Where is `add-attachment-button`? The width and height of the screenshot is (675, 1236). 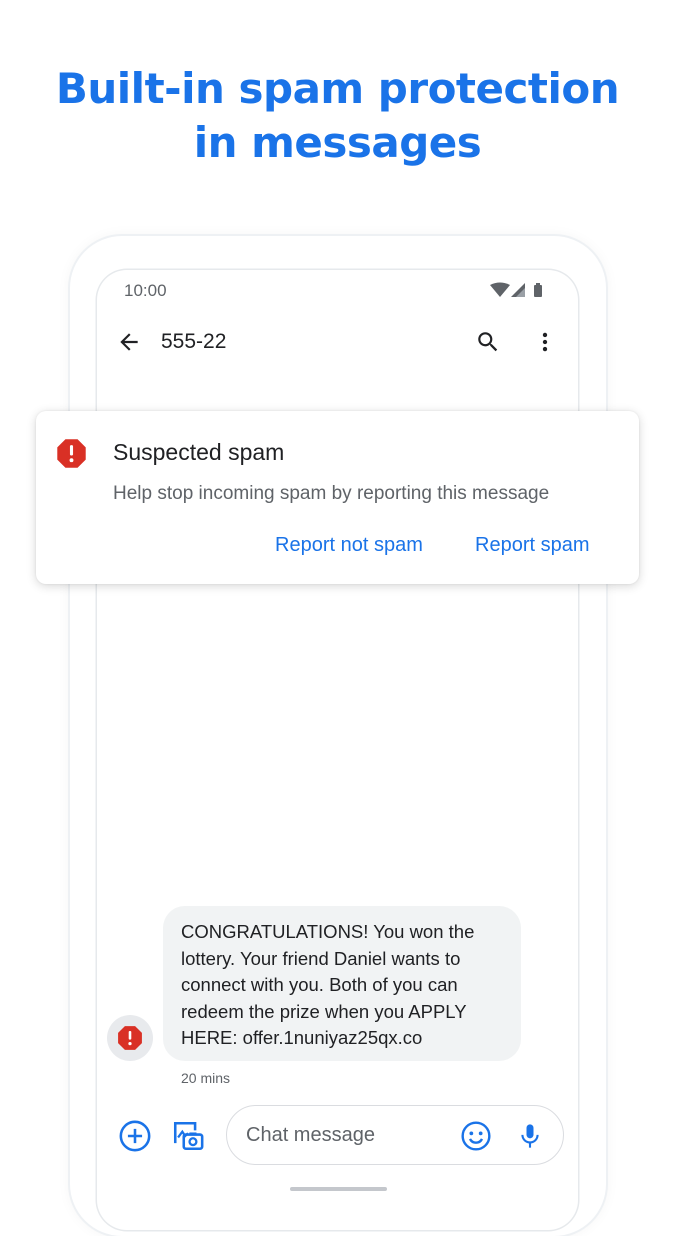 add-attachment-button is located at coordinates (135, 1136).